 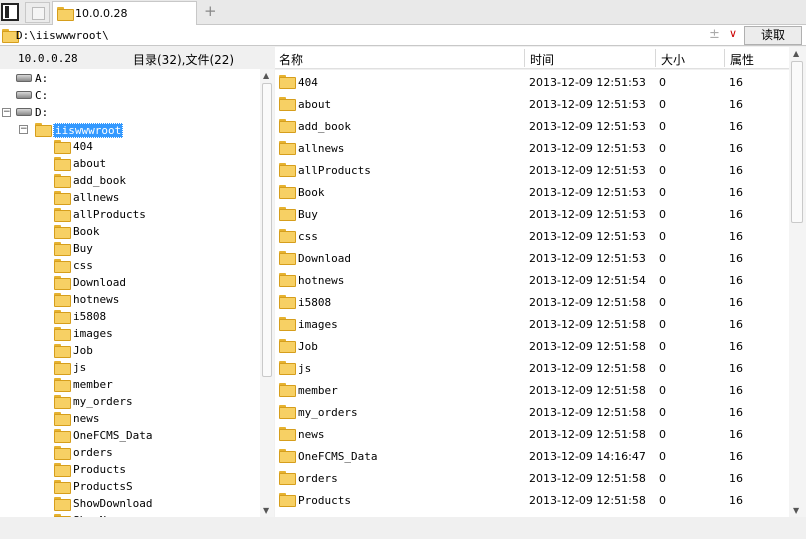 I want to click on file-row: orders 2013-12-09 12:51:58 0 16, so click(x=532, y=477).